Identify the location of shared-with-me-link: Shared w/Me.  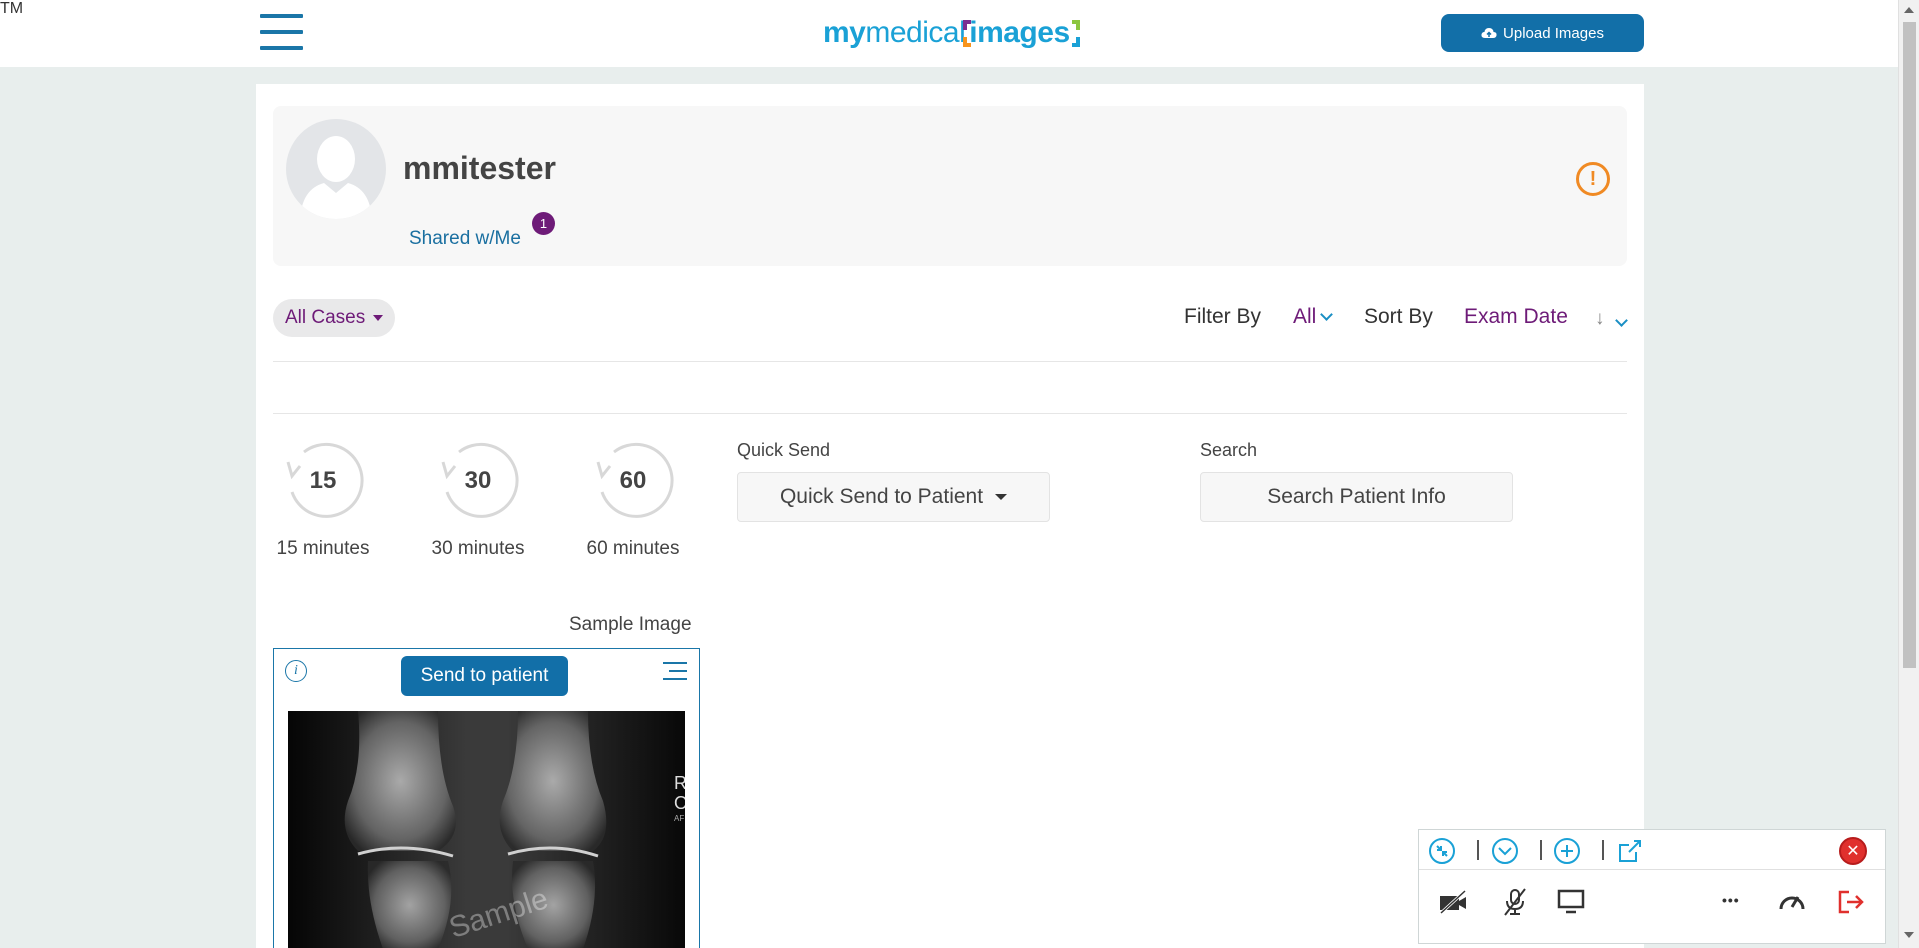
(465, 239).